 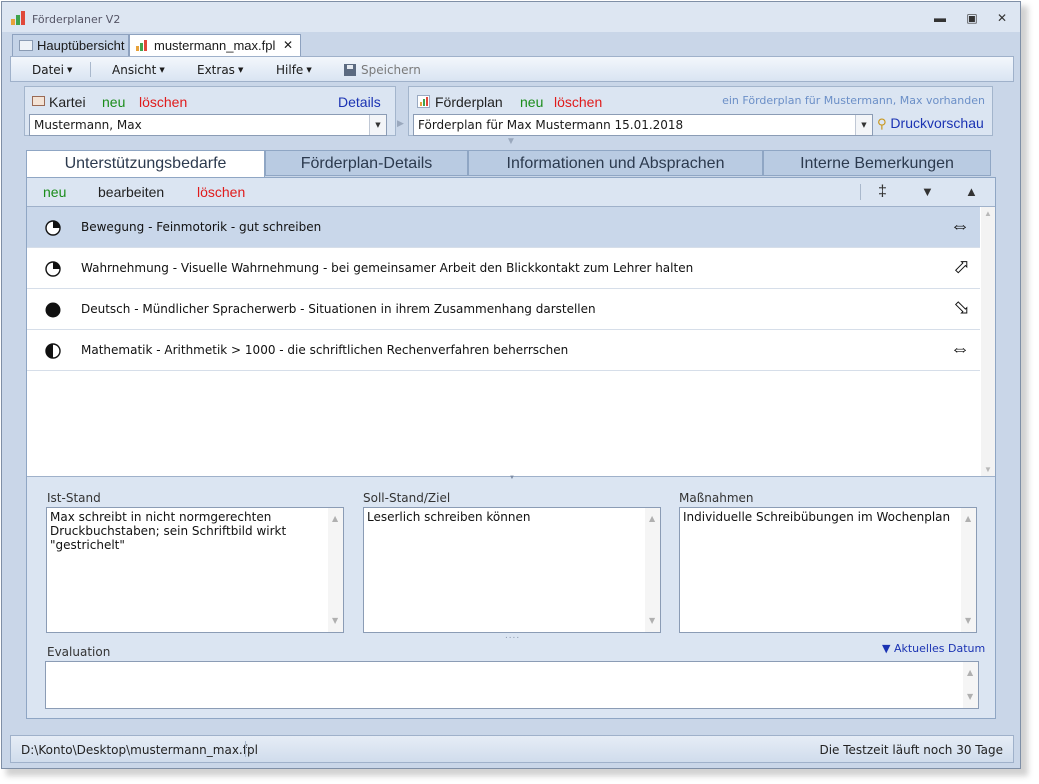 I want to click on magnifier-icon: ⚲, so click(x=882, y=123).